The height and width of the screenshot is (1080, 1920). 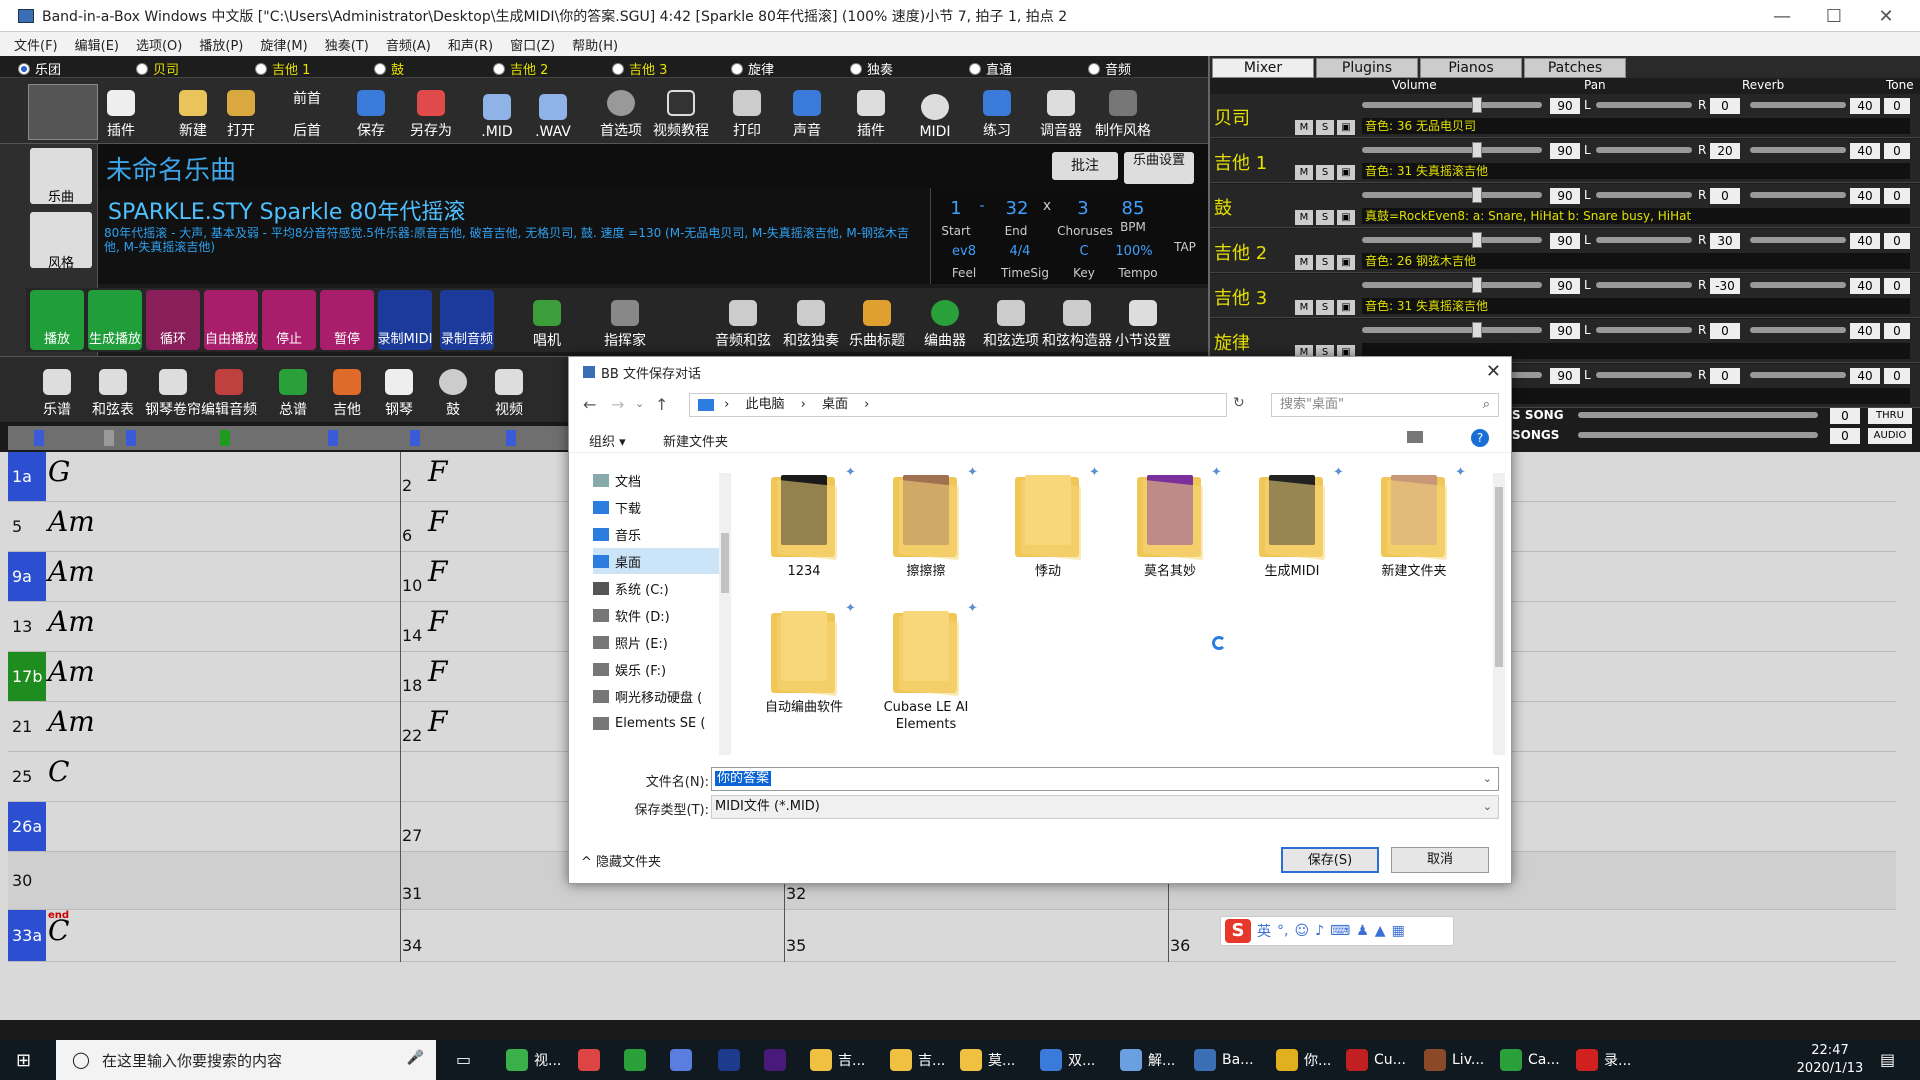 What do you see at coordinates (639, 403) in the screenshot?
I see `recent-chevron-icon: ⌄` at bounding box center [639, 403].